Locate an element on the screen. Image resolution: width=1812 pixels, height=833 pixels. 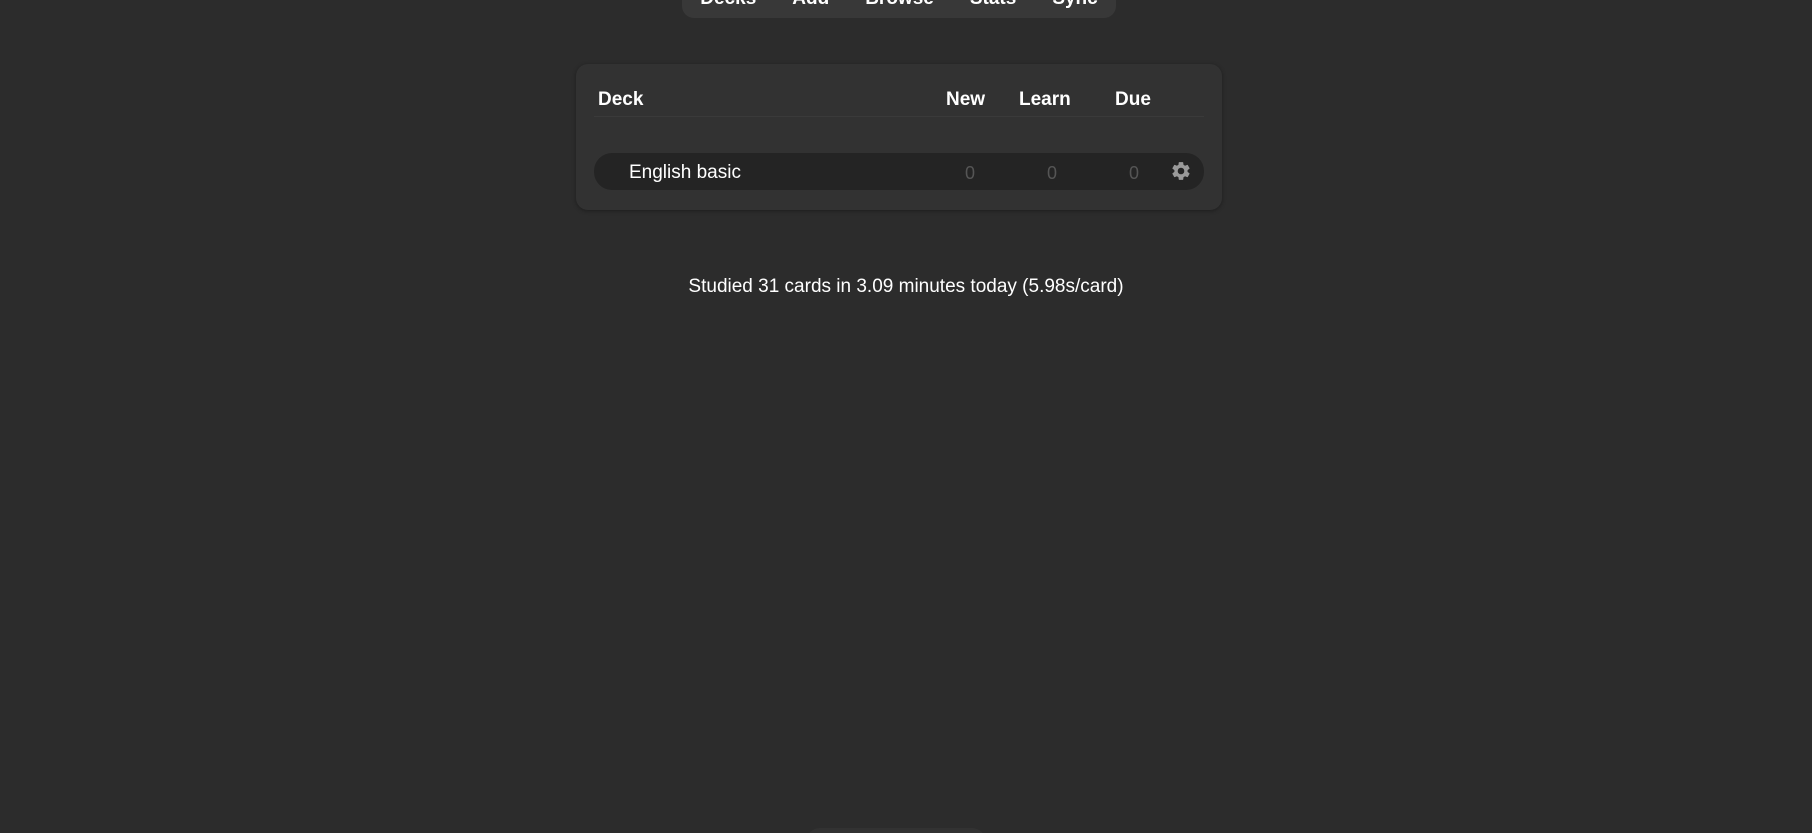
gear-icon is located at coordinates (1181, 171).